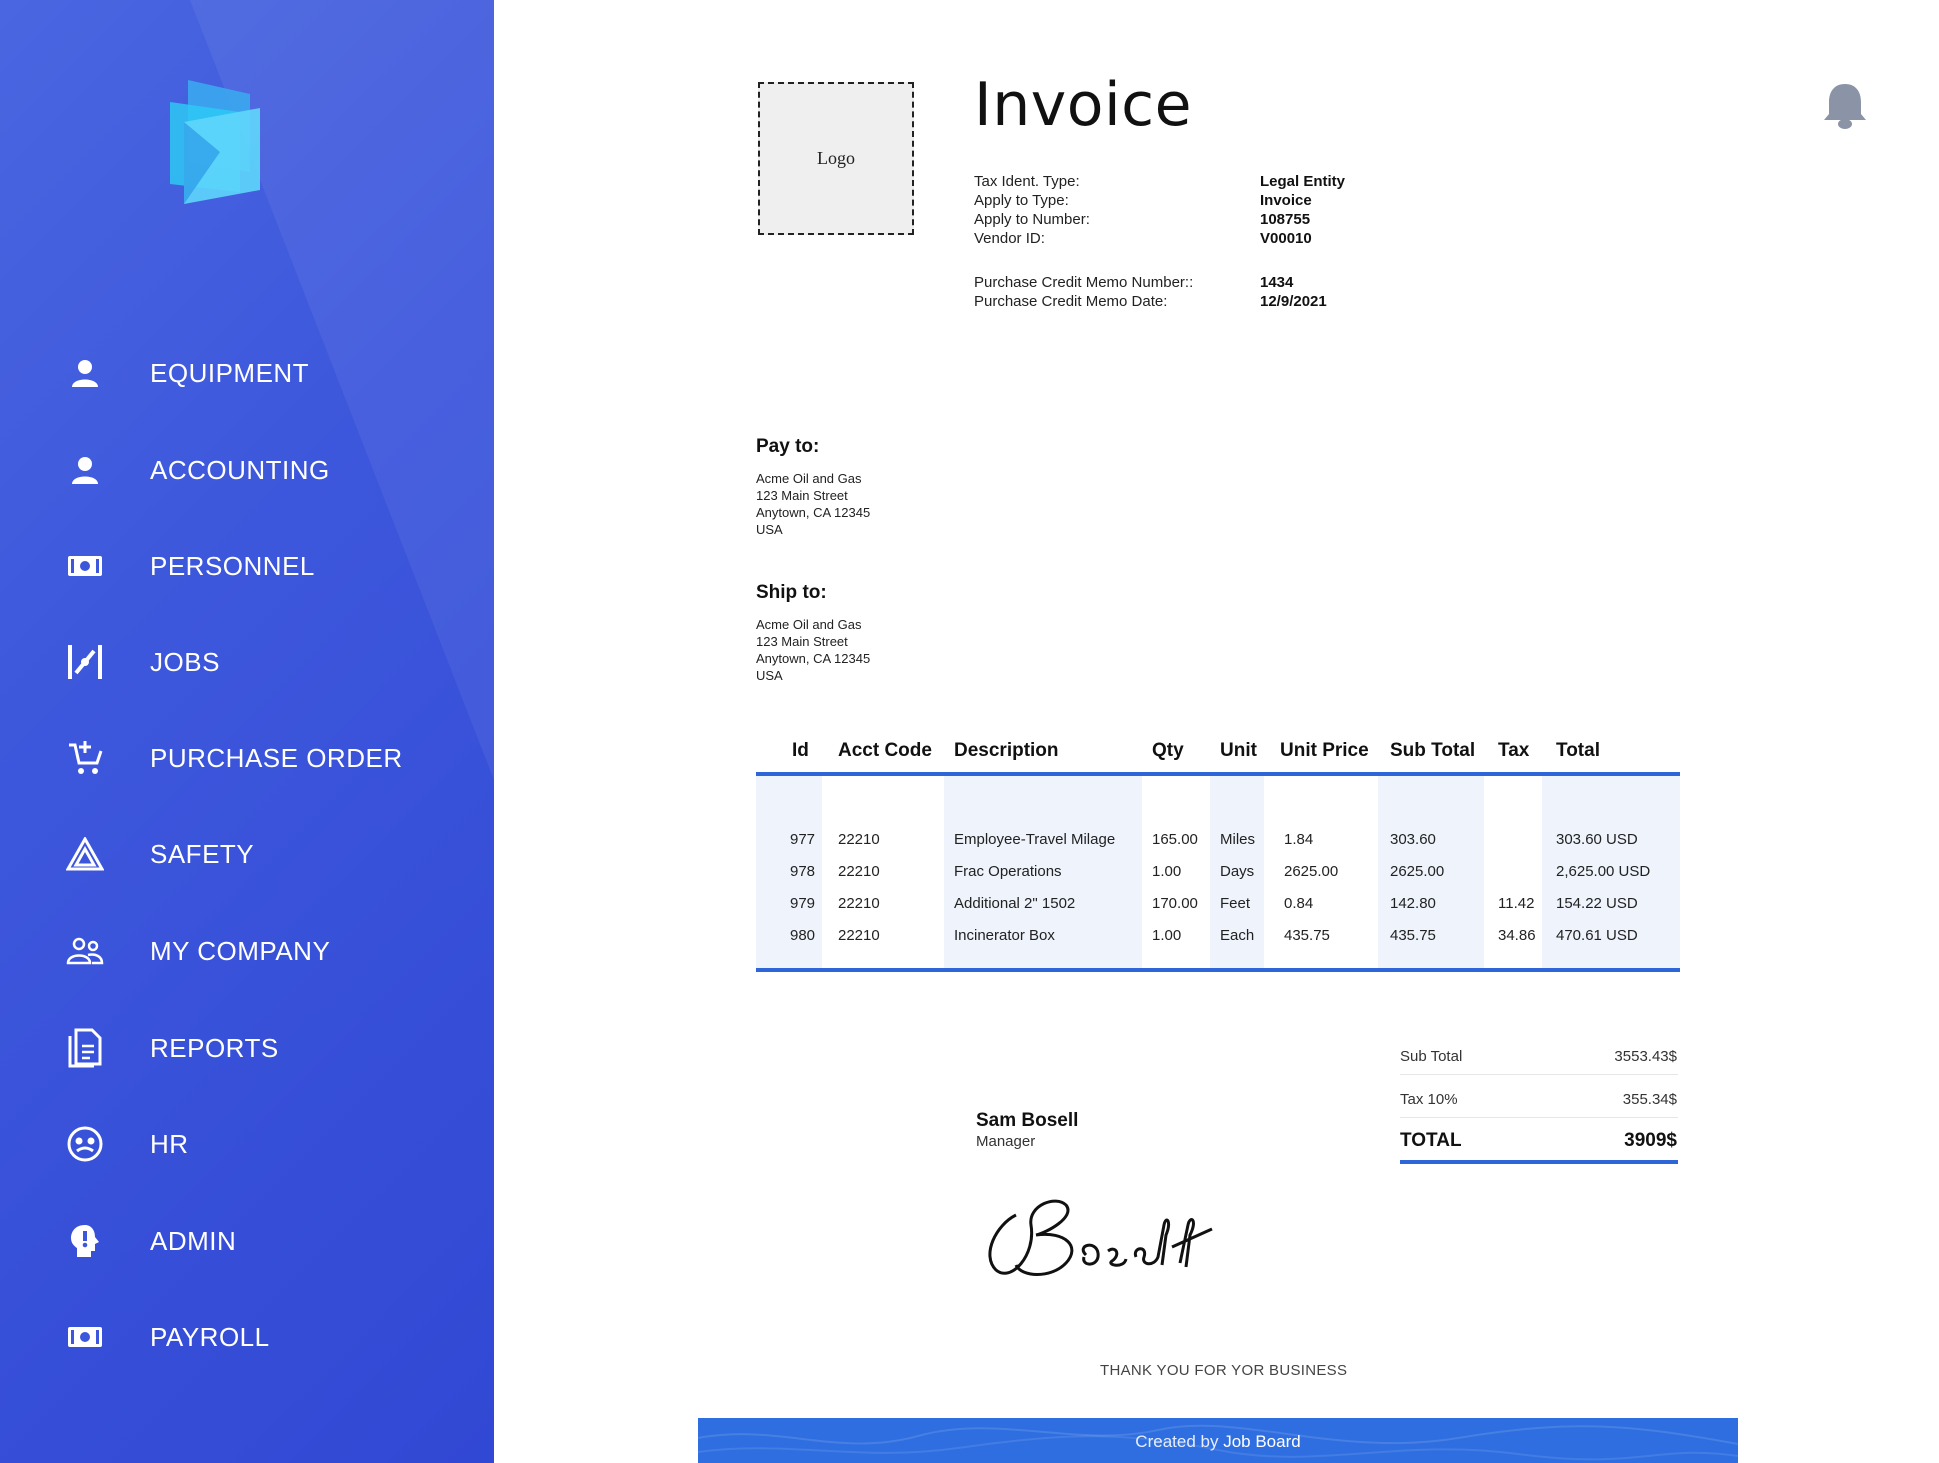 Image resolution: width=1939 pixels, height=1463 pixels. I want to click on cell-tax: 34.86, so click(1517, 935).